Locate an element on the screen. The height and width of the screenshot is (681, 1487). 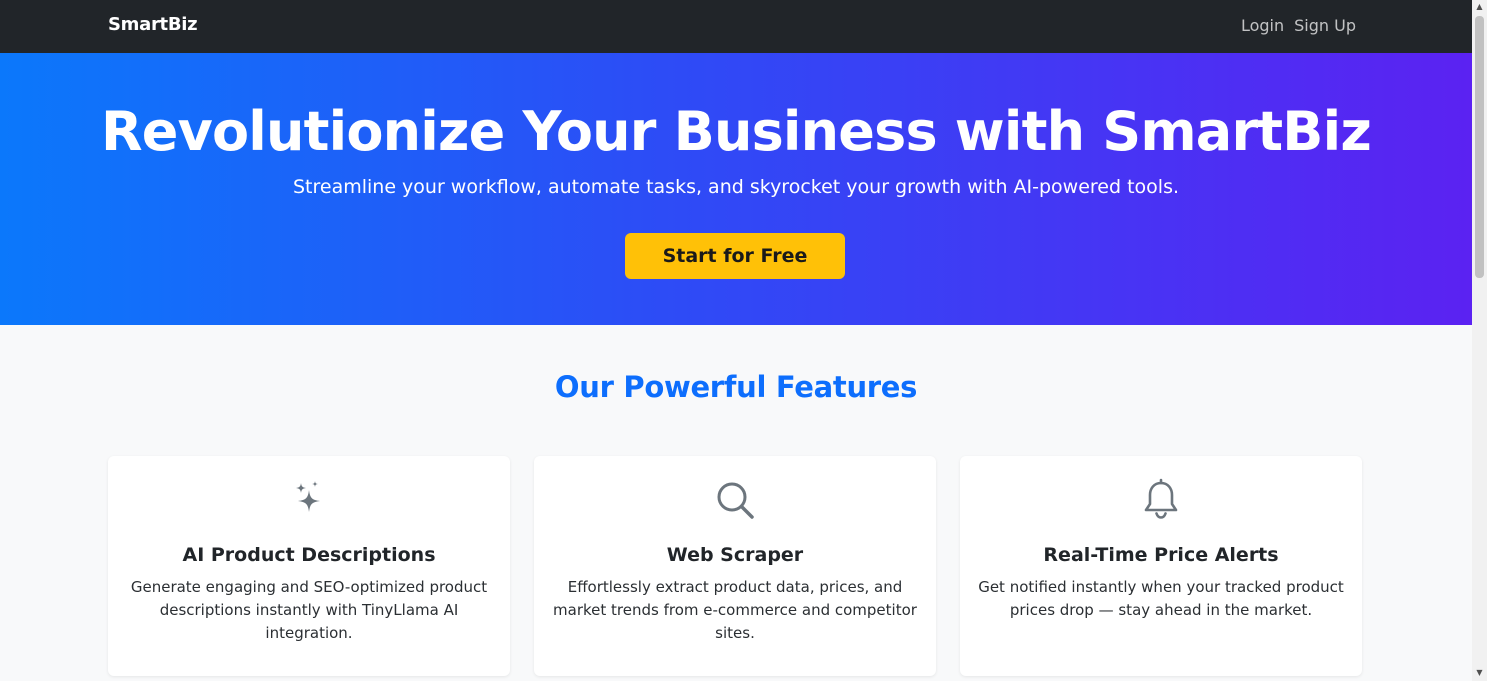
start-for-free-button: Start for Free is located at coordinates (735, 256).